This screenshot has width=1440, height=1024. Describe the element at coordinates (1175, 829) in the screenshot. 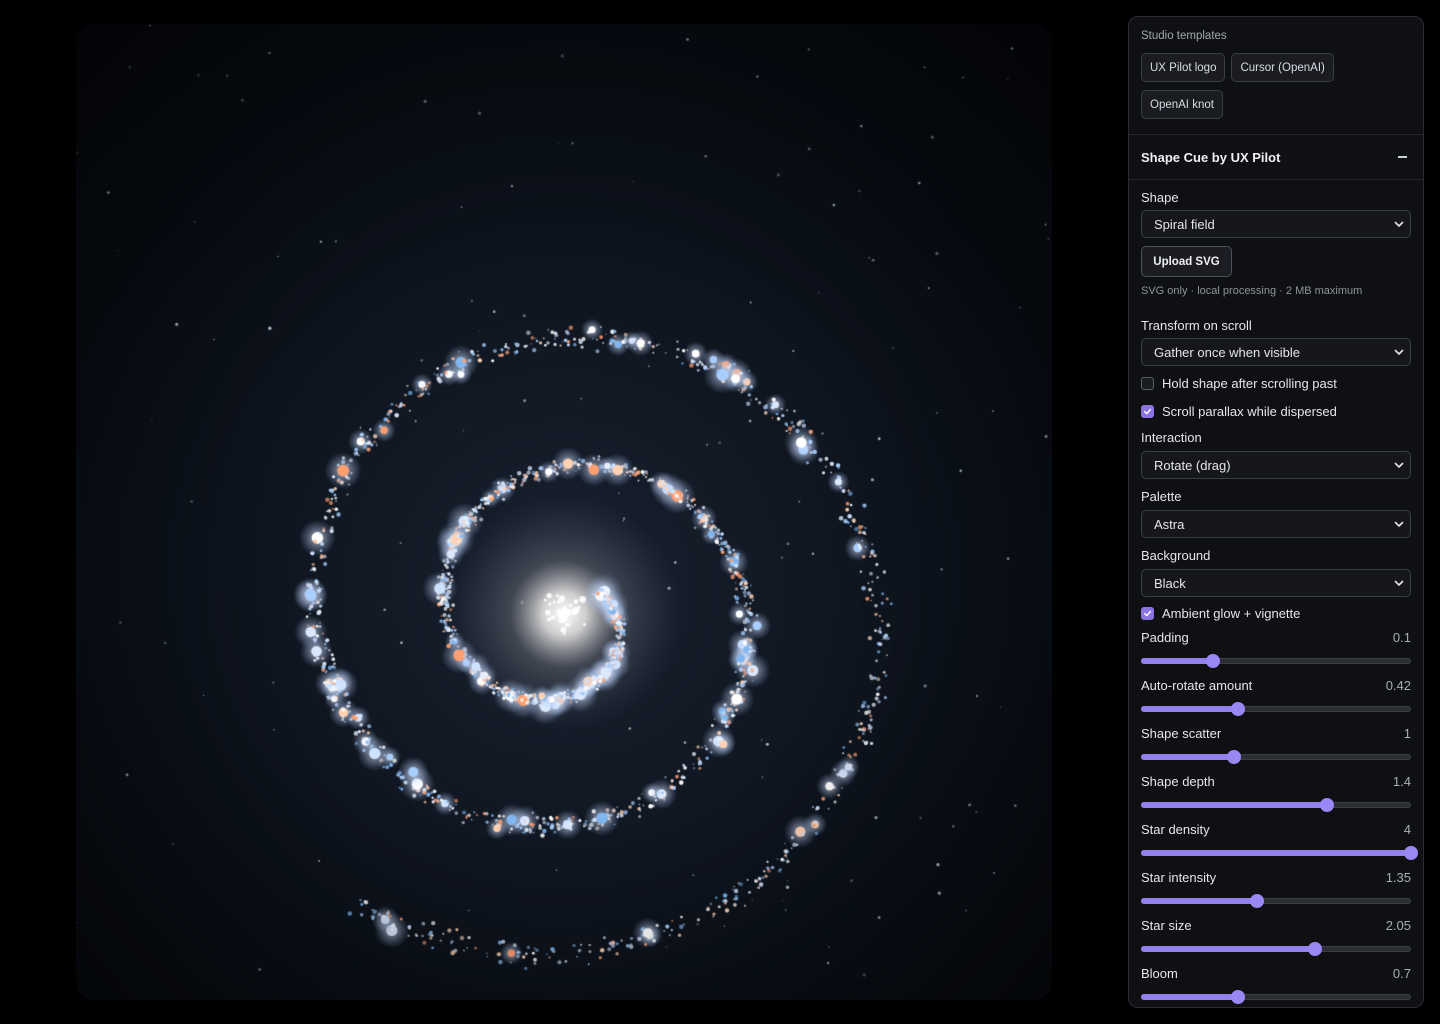

I see `slider-label: Star density` at that location.